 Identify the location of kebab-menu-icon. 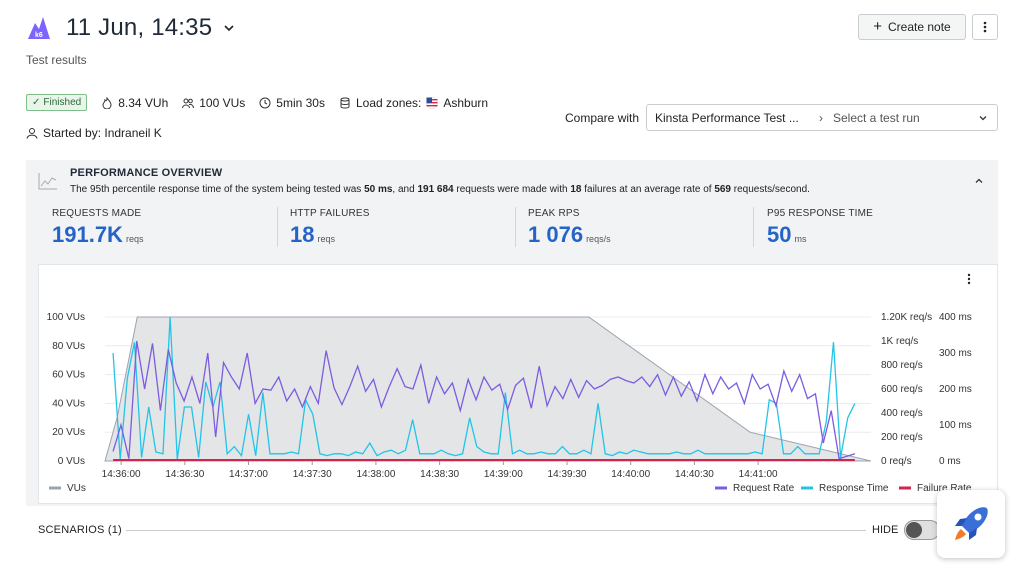
(985, 27).